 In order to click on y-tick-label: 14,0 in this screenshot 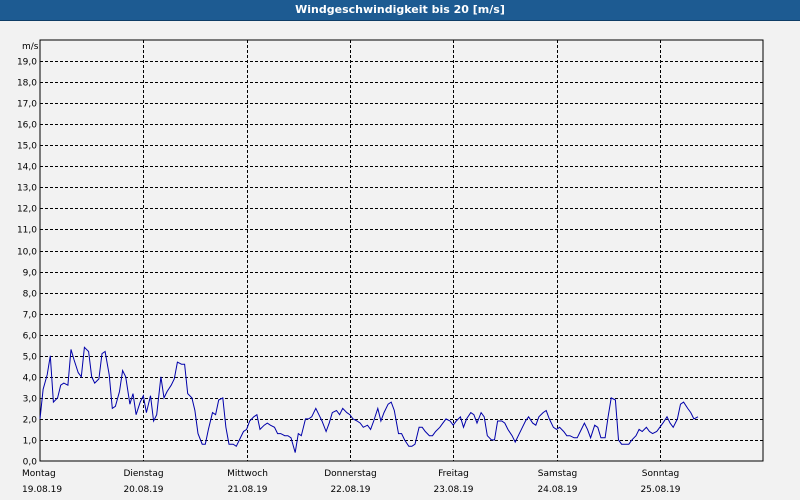, I will do `click(27, 168)`.